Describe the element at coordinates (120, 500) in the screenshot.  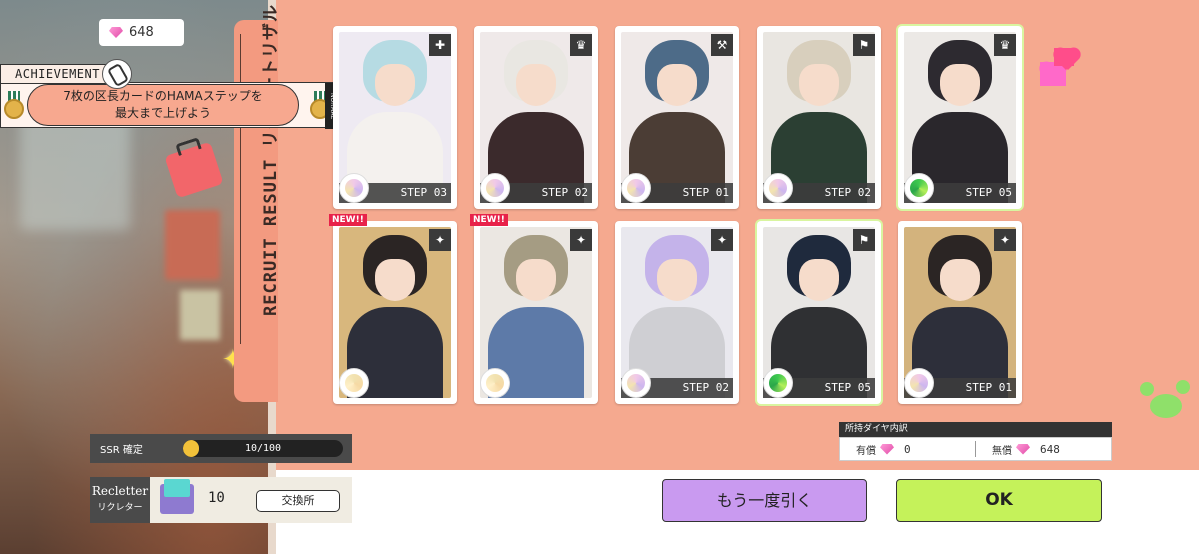
I see `recletter-label: Recletter リクレター` at that location.